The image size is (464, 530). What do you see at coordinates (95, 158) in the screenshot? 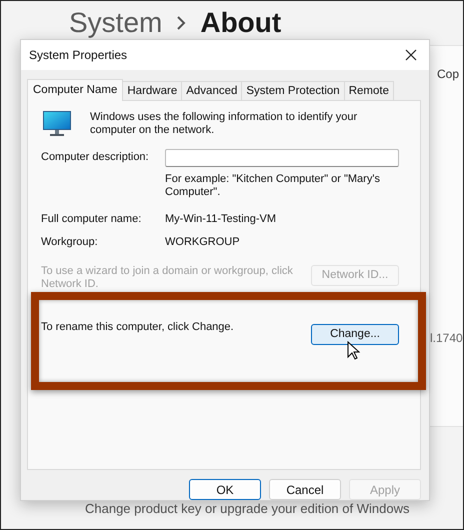
I see `field-label: Computer description:` at bounding box center [95, 158].